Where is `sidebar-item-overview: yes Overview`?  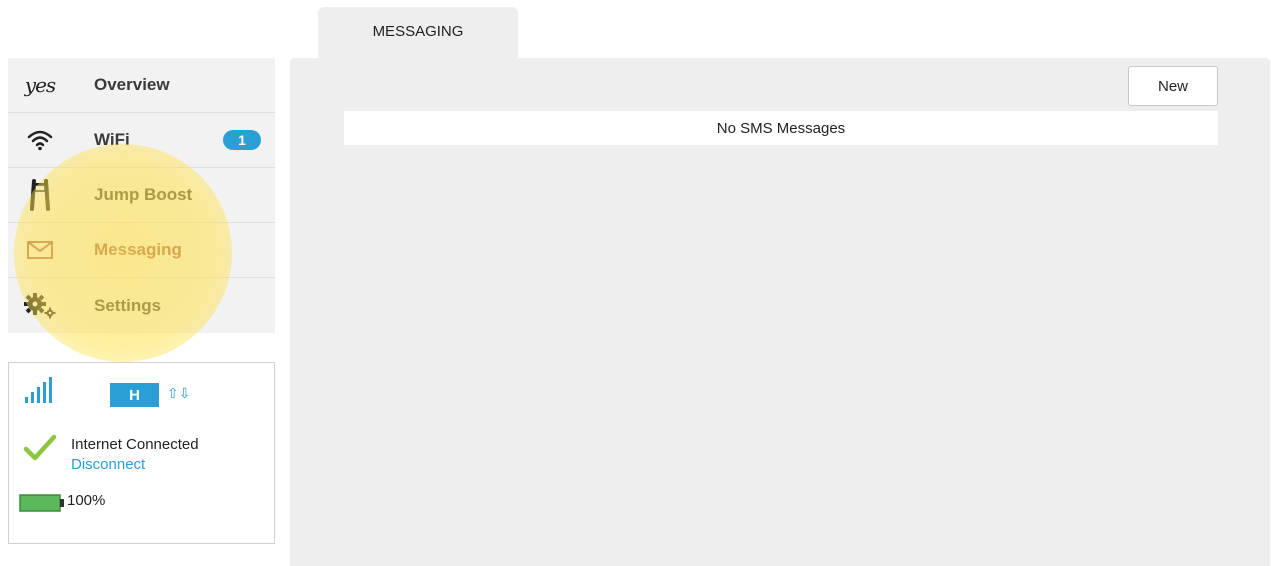
sidebar-item-overview: yes Overview is located at coordinates (141, 85).